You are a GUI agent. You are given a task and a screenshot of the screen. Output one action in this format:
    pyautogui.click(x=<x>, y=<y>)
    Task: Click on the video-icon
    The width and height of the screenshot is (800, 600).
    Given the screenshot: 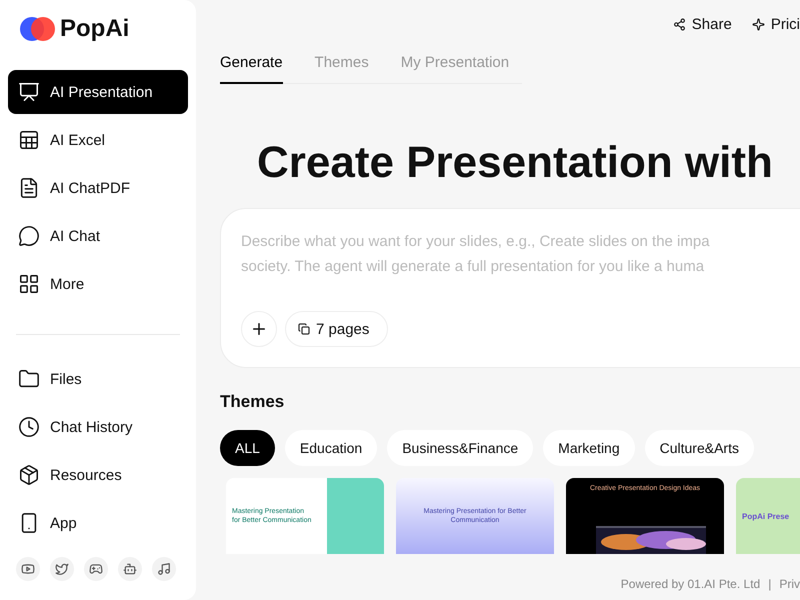 What is the action you would take?
    pyautogui.click(x=28, y=569)
    